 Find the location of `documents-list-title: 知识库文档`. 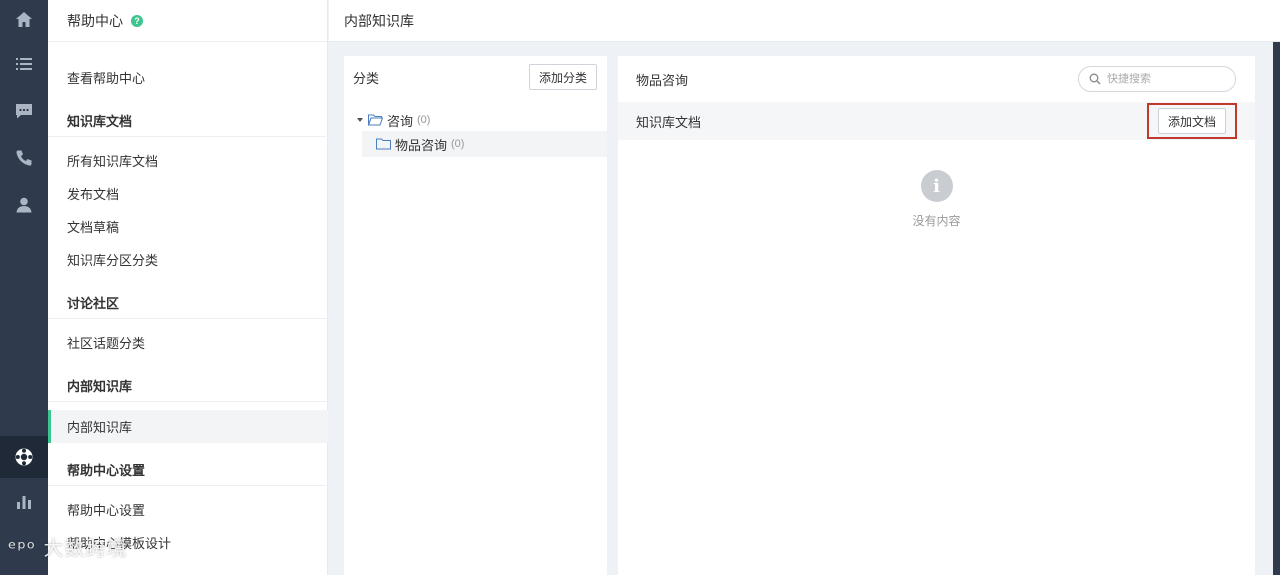

documents-list-title: 知识库文档 is located at coordinates (669, 122).